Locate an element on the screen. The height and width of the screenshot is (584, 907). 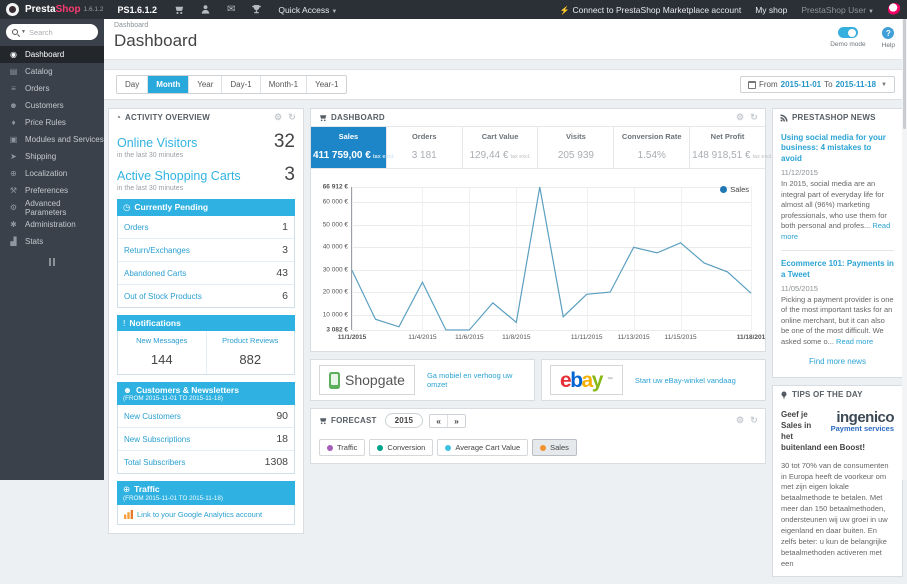
sidebar-item-catalog: ▤Catalog is located at coordinates (52, 71).